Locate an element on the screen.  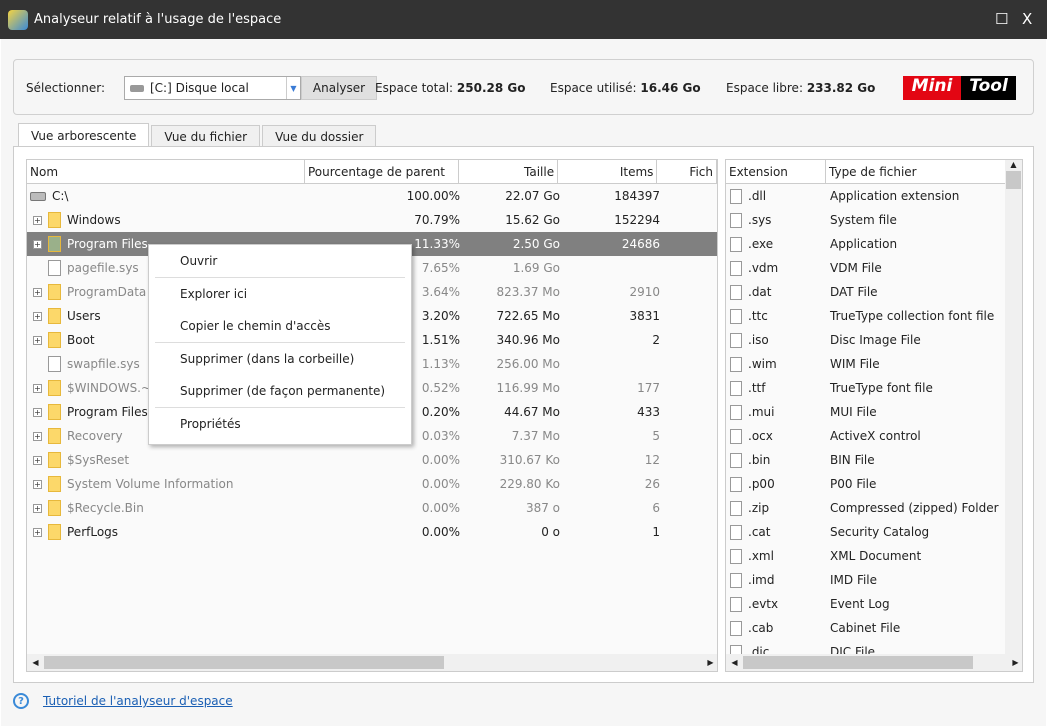
extension-name: .cat is located at coordinates (759, 532).